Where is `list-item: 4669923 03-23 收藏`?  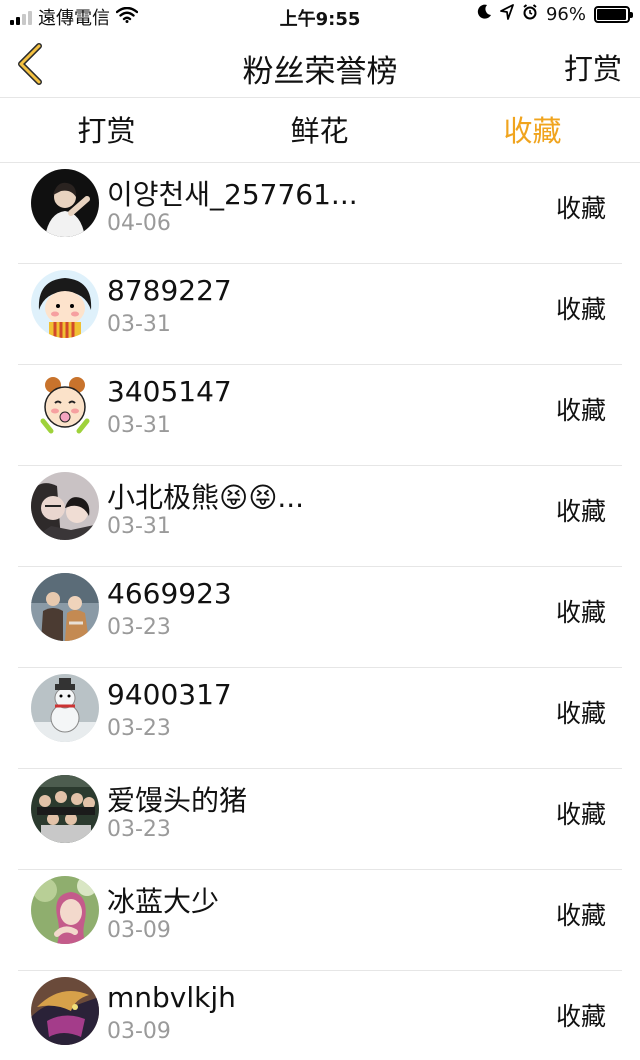
list-item: 4669923 03-23 收藏 is located at coordinates (320, 617).